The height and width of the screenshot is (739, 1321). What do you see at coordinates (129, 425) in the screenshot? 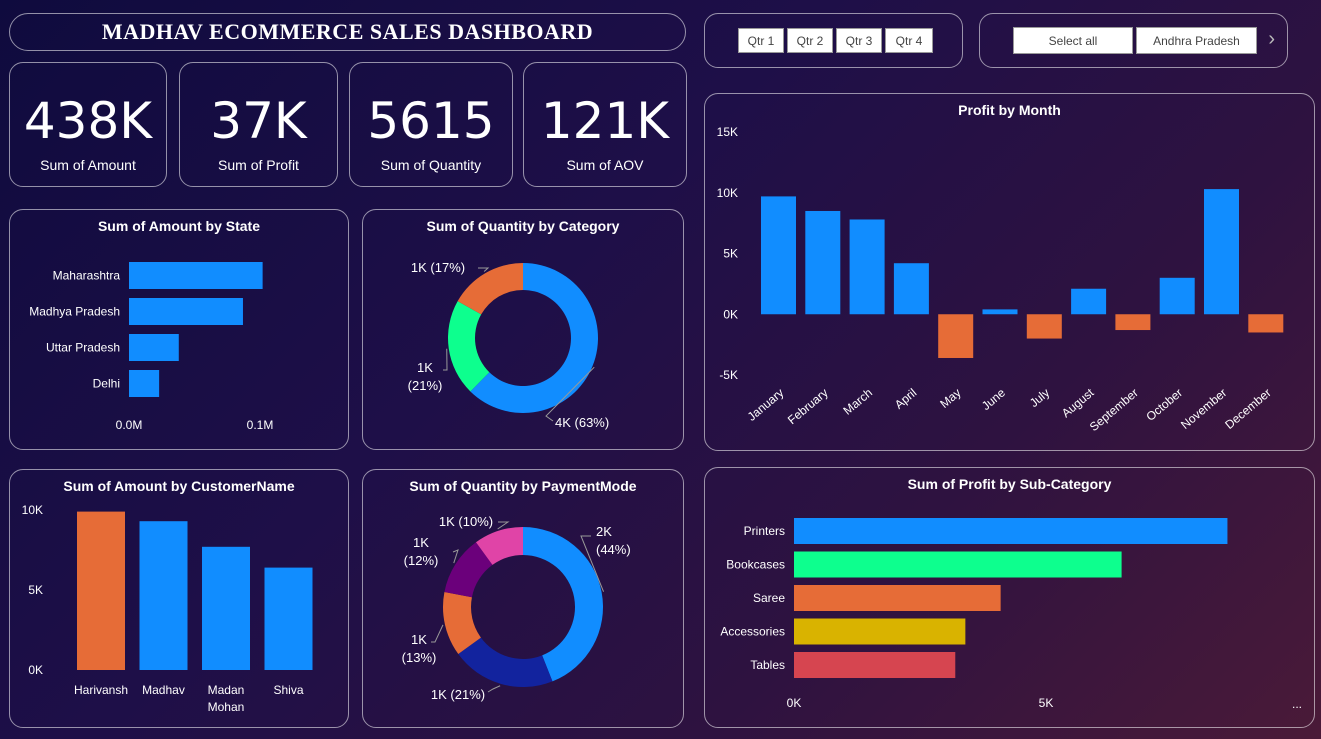
I see `x-tick-label: 0.0M` at bounding box center [129, 425].